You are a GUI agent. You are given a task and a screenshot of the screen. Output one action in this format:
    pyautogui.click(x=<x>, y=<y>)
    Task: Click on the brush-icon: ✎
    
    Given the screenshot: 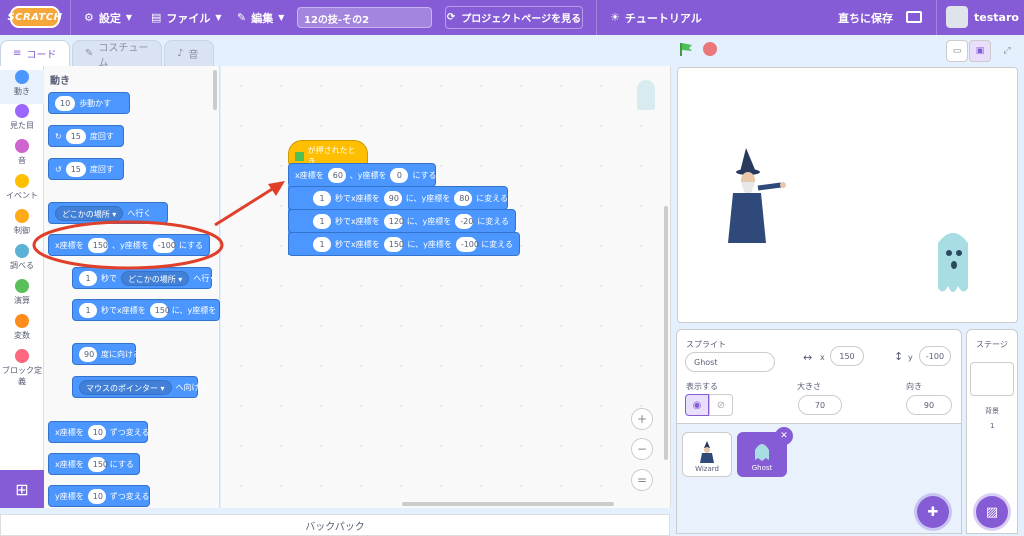 What is the action you would take?
    pyautogui.click(x=89, y=53)
    